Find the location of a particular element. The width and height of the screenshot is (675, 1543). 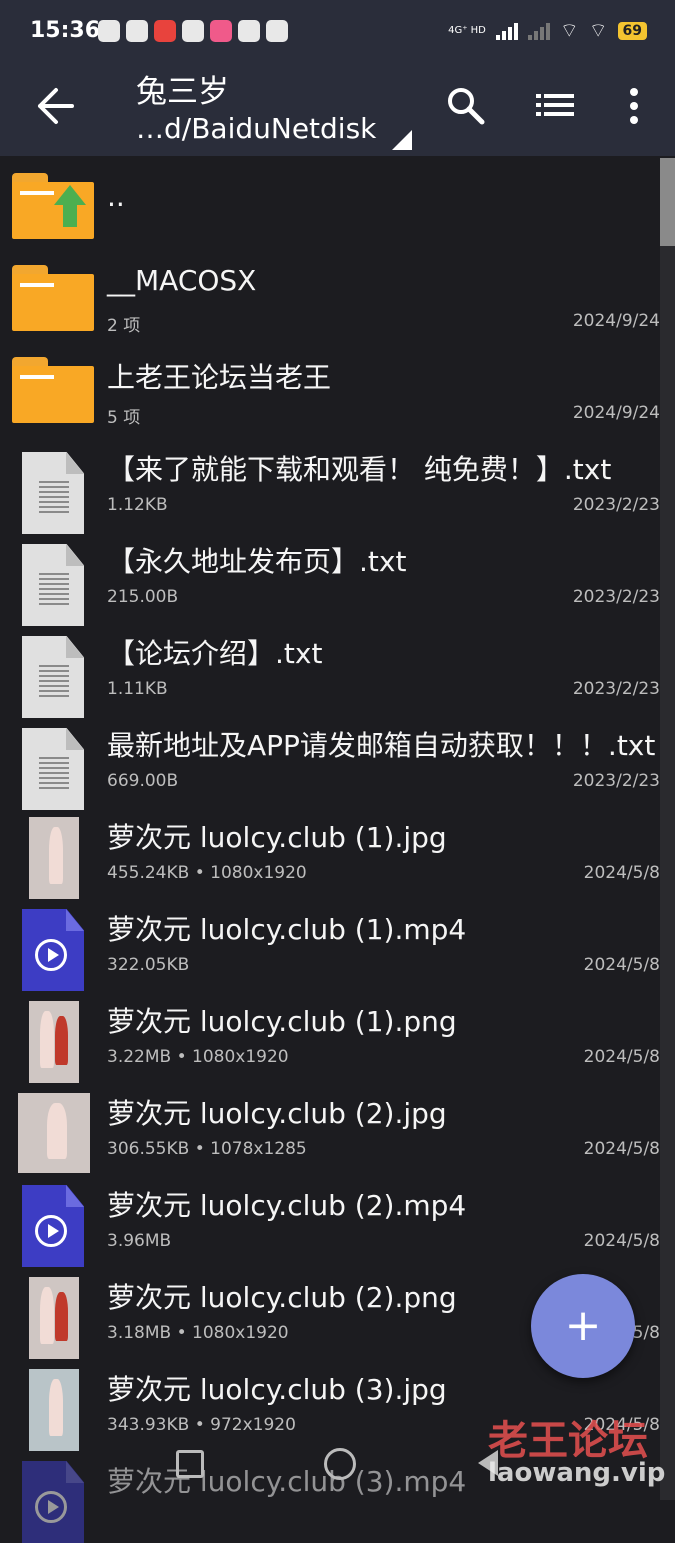

file-info: 3.22MB • 1080x1920 is located at coordinates (198, 1057).